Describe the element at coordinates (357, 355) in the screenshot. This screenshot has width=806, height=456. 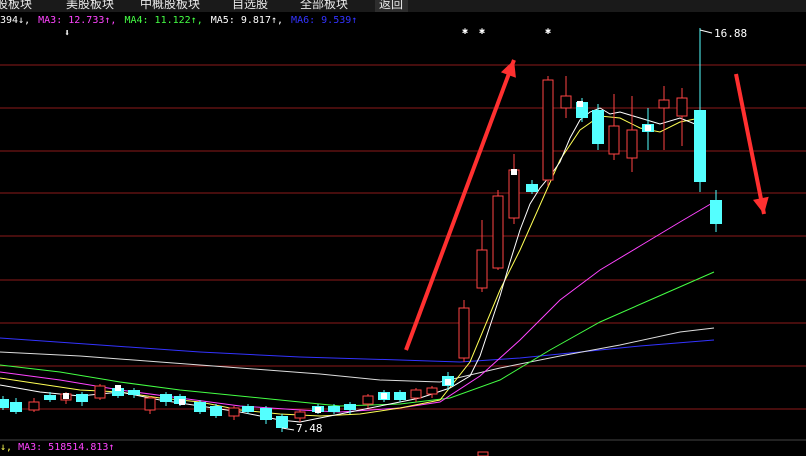
I see `ma5-line` at that location.